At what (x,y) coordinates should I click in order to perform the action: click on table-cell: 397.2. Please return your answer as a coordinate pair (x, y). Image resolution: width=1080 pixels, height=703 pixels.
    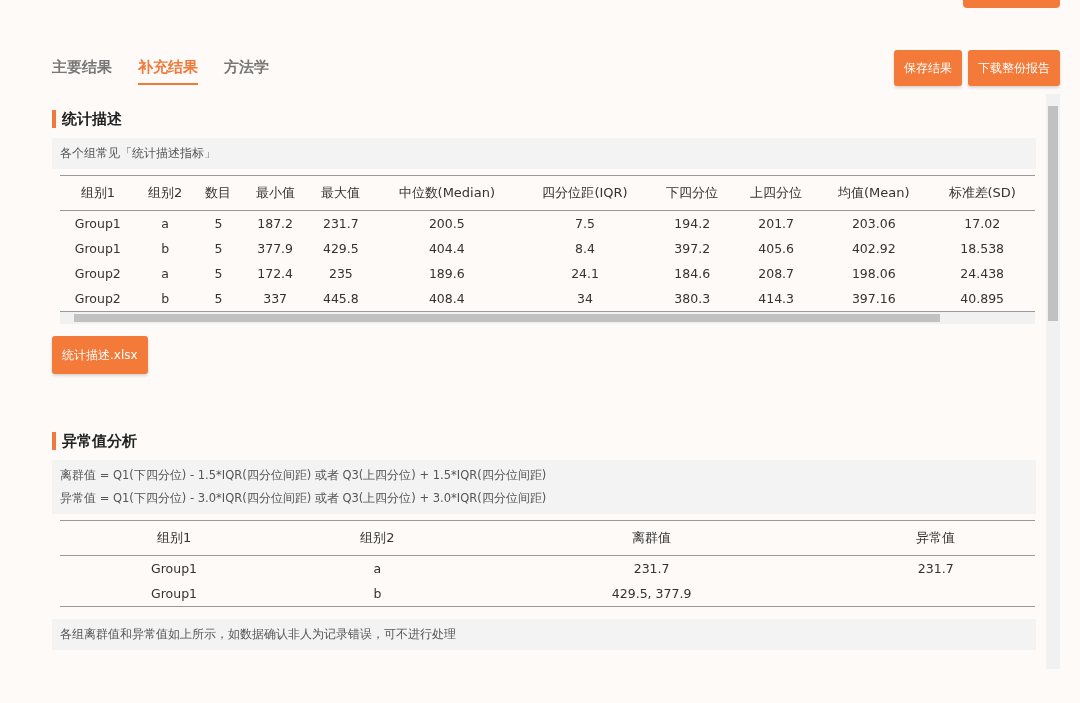
    Looking at the image, I should click on (692, 248).